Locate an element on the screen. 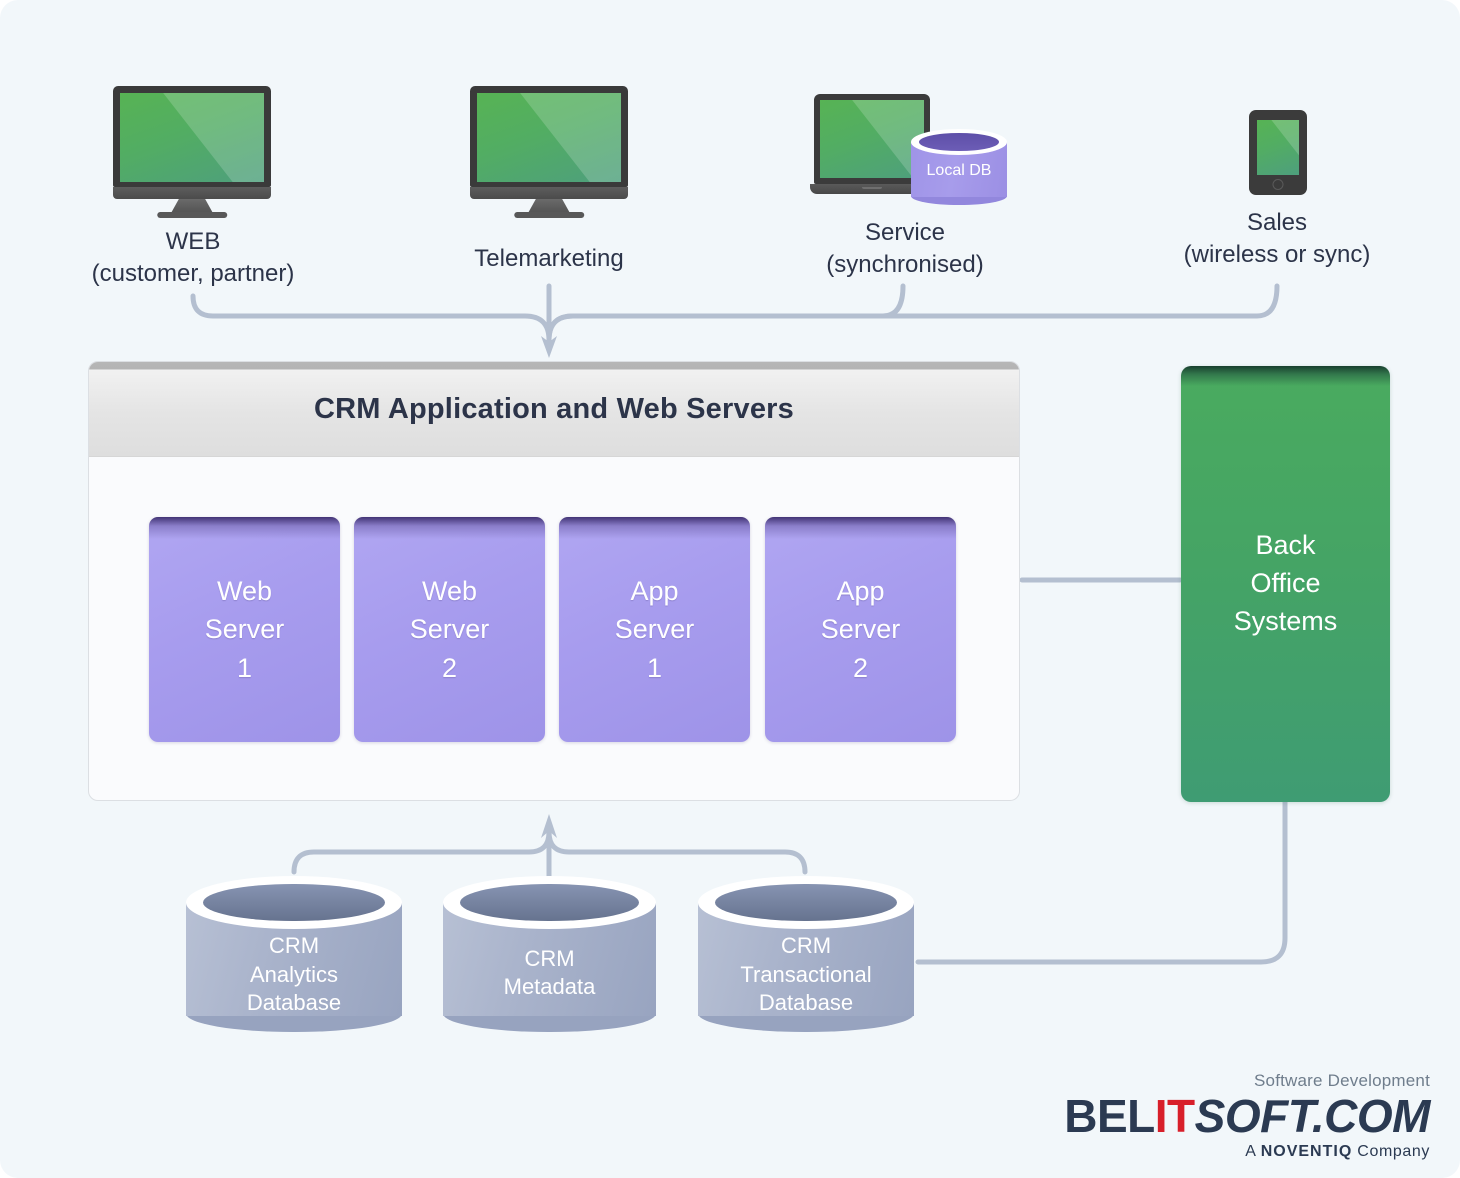 The width and height of the screenshot is (1460, 1178). database-label: CRM Metadata is located at coordinates (549, 972).